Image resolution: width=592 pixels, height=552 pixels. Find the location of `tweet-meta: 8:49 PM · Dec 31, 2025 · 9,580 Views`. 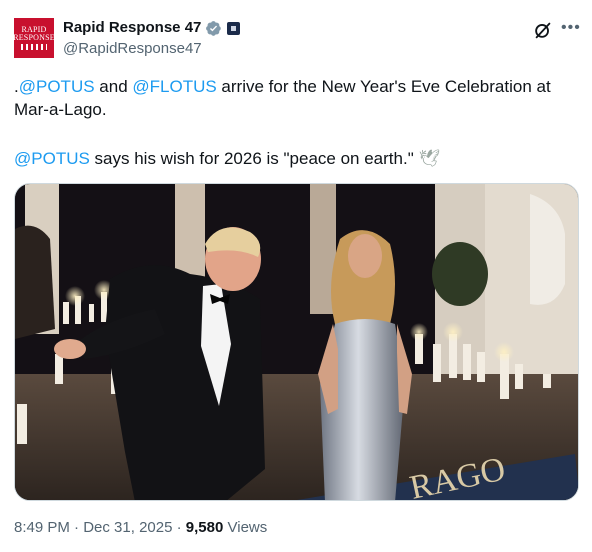

tweet-meta: 8:49 PM · Dec 31, 2025 · 9,580 Views is located at coordinates (140, 528).